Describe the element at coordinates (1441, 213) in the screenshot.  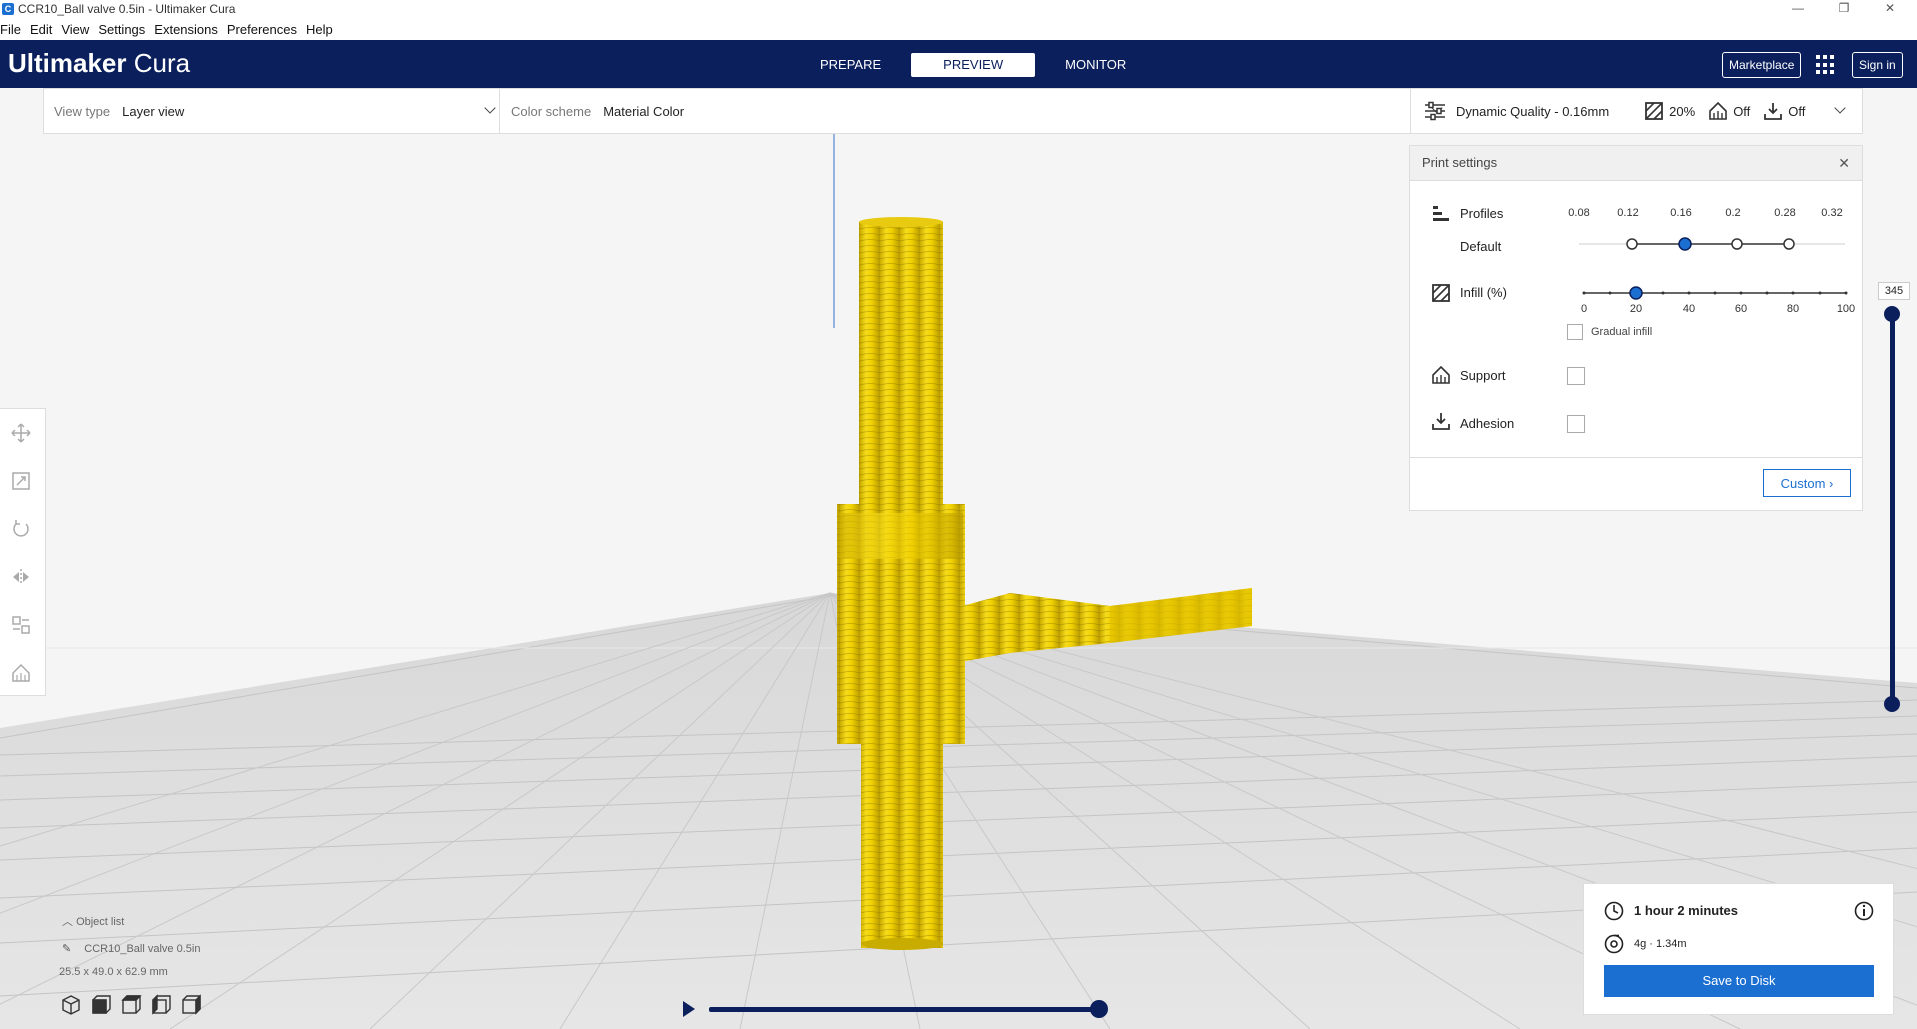
I see `profiles-icon` at that location.